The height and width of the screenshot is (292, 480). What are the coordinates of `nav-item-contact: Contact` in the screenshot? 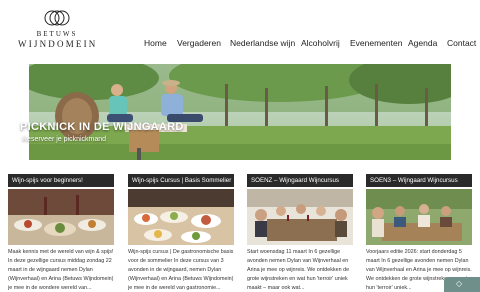 It's located at (461, 43).